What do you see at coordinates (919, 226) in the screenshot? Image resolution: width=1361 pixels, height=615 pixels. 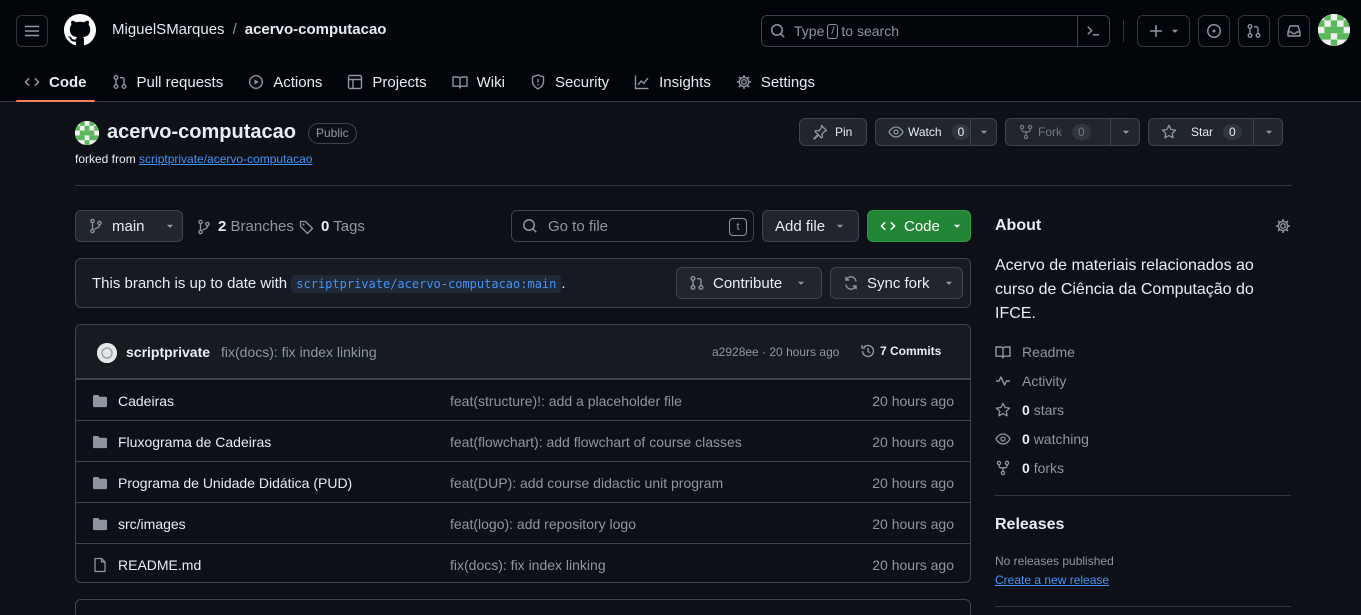 I see `code-button: Code` at bounding box center [919, 226].